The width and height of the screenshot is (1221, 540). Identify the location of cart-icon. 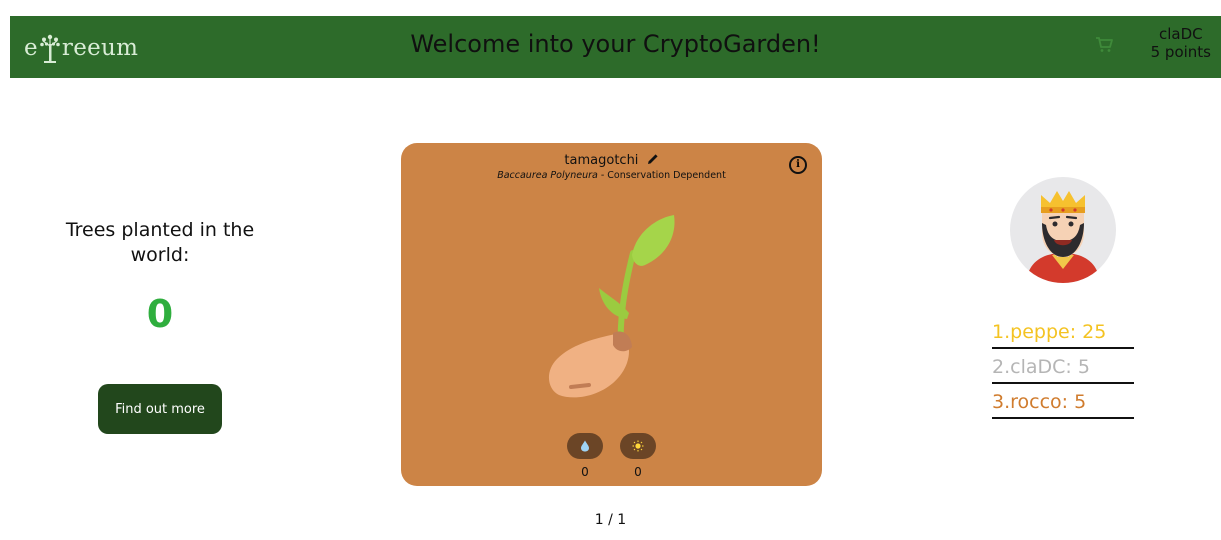
(1104, 44).